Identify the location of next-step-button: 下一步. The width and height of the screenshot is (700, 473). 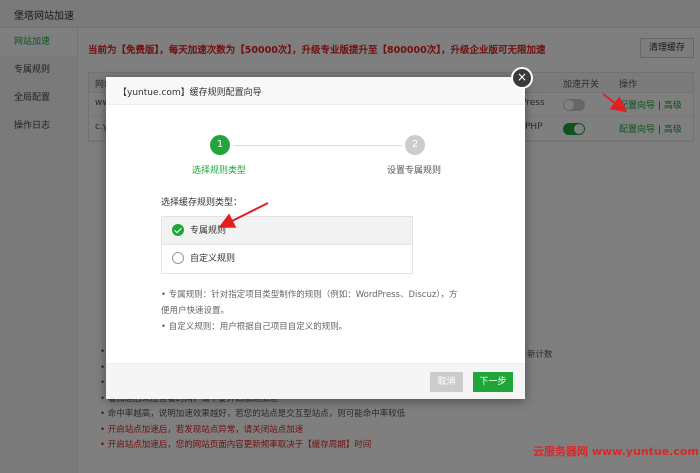
(493, 382).